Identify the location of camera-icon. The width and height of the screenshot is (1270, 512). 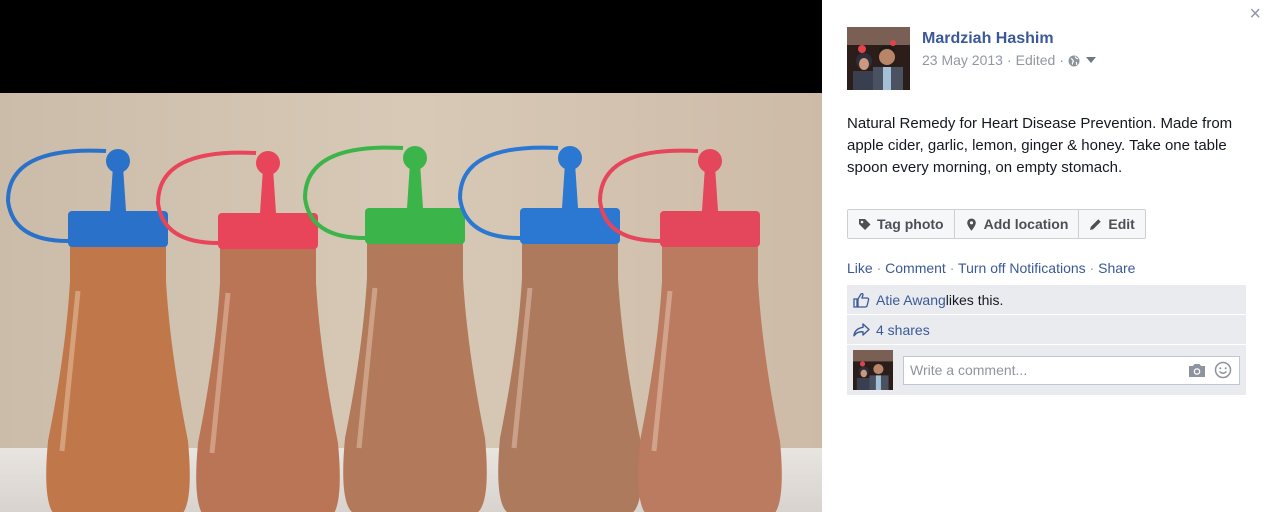
(1197, 370).